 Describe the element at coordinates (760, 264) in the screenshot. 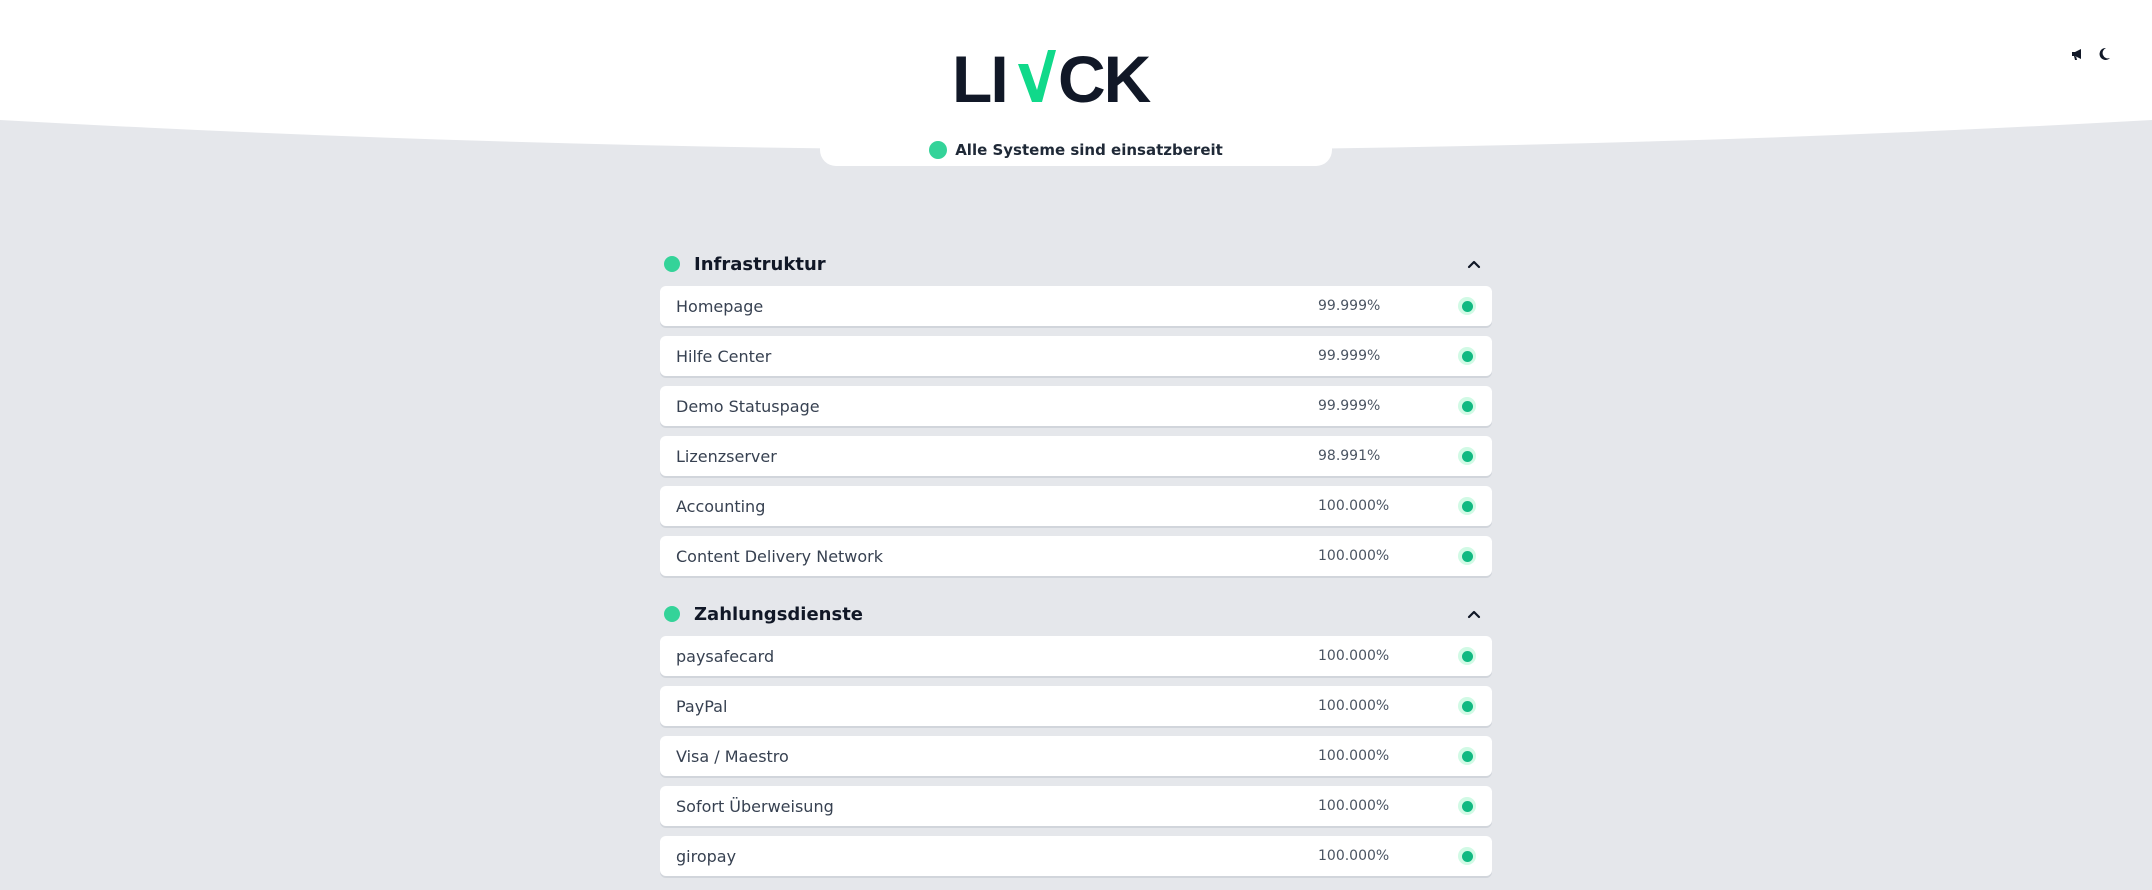

I see `group-title: Infrastruktur` at that location.